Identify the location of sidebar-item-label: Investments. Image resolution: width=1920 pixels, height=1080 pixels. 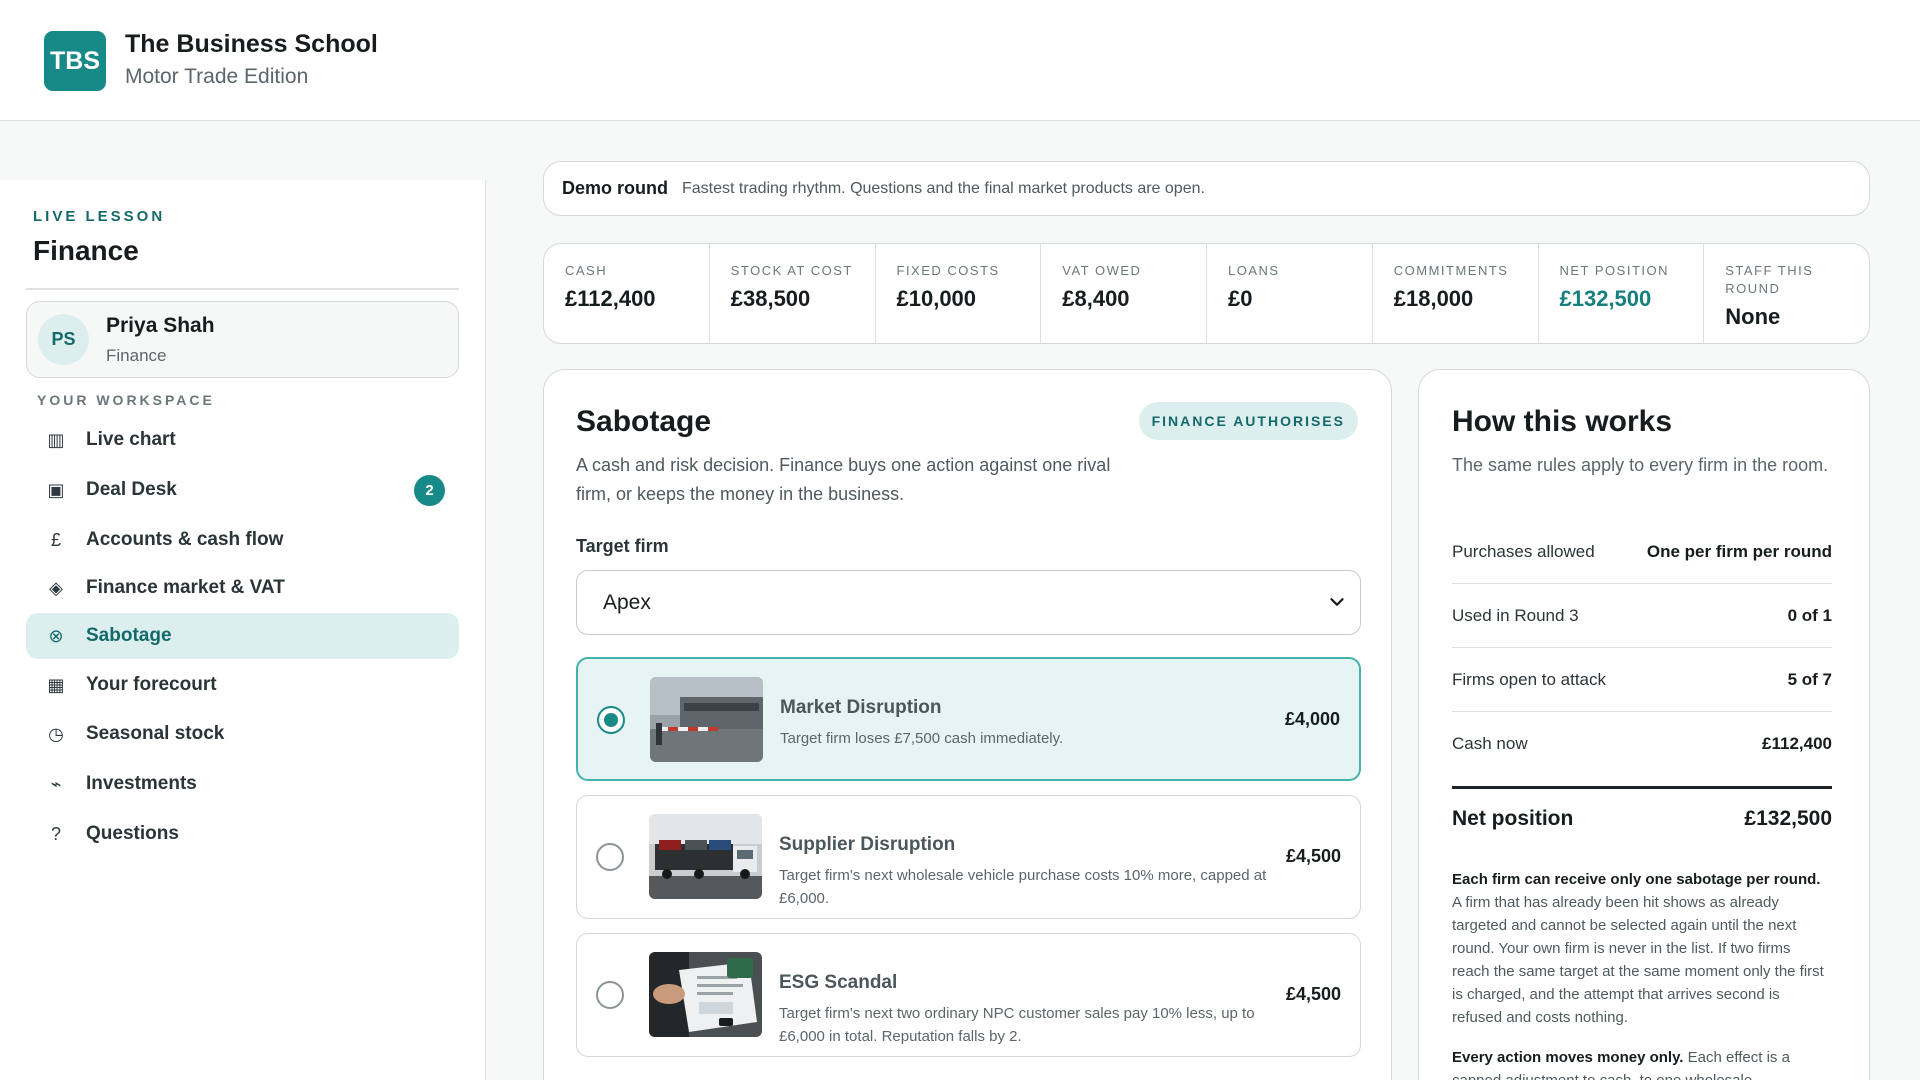
(141, 783).